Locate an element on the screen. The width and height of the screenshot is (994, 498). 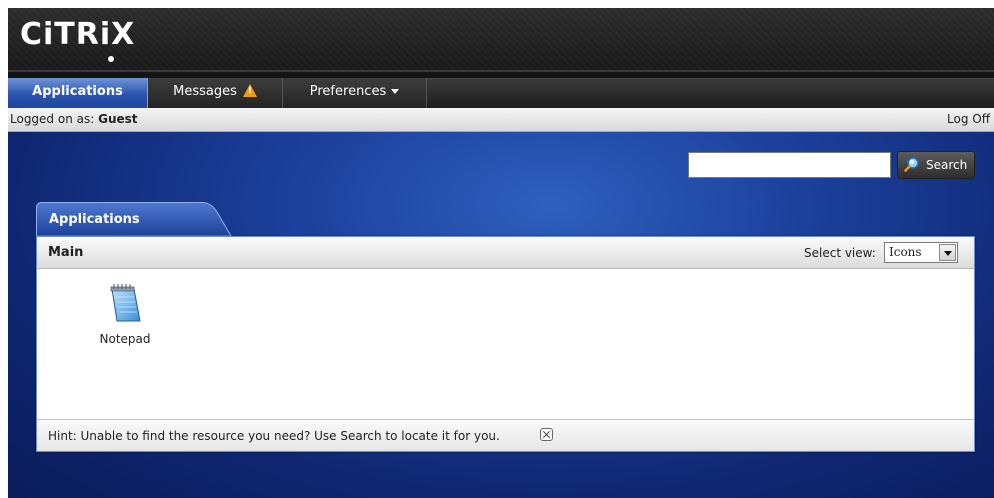
tab-applications-label: Applications is located at coordinates (77, 91).